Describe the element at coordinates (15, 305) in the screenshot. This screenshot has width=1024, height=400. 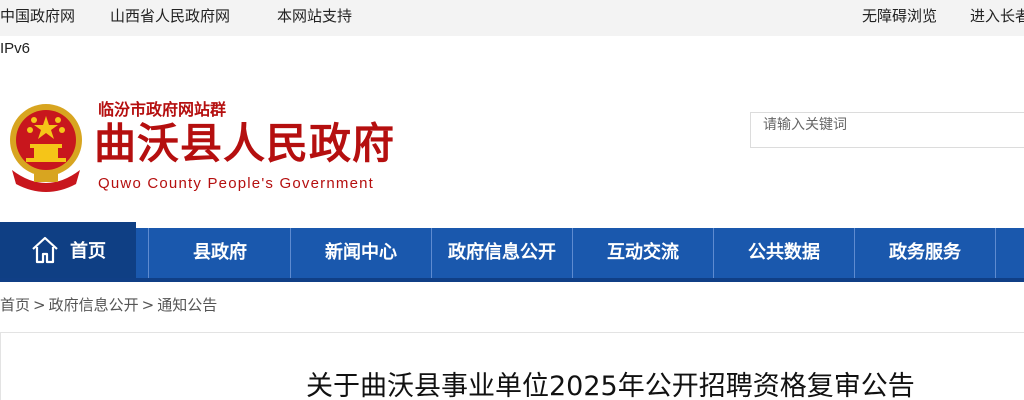
I see `breadcrumb-home: 首页` at that location.